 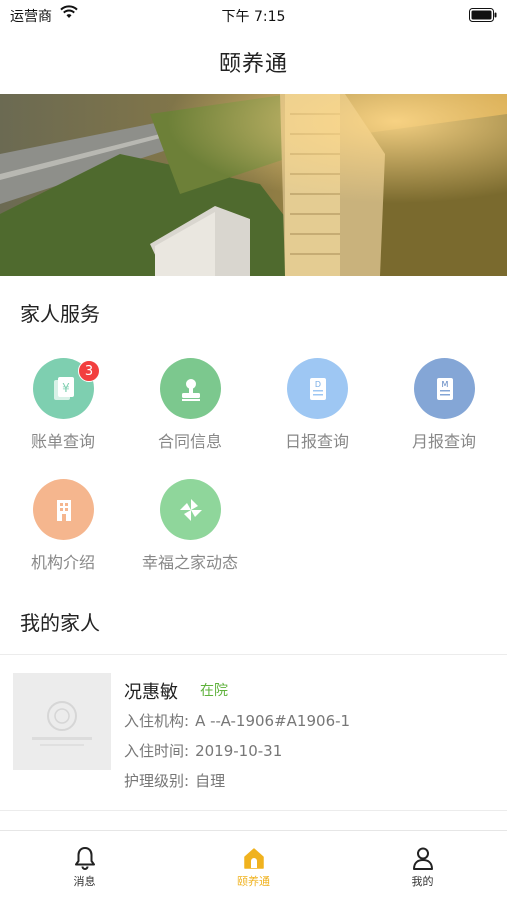 I want to click on pinwheel-icon, so click(x=190, y=509).